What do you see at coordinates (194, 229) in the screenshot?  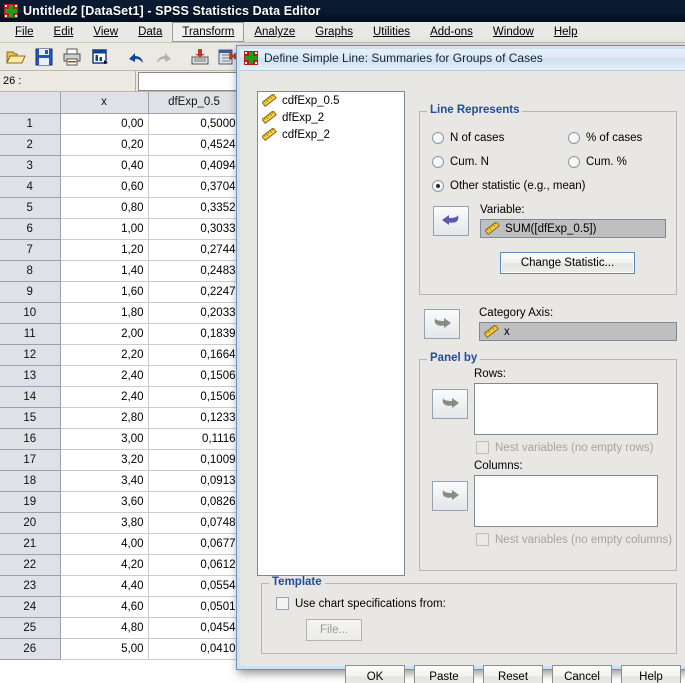 I see `cell-dfexp05: 0,3033` at bounding box center [194, 229].